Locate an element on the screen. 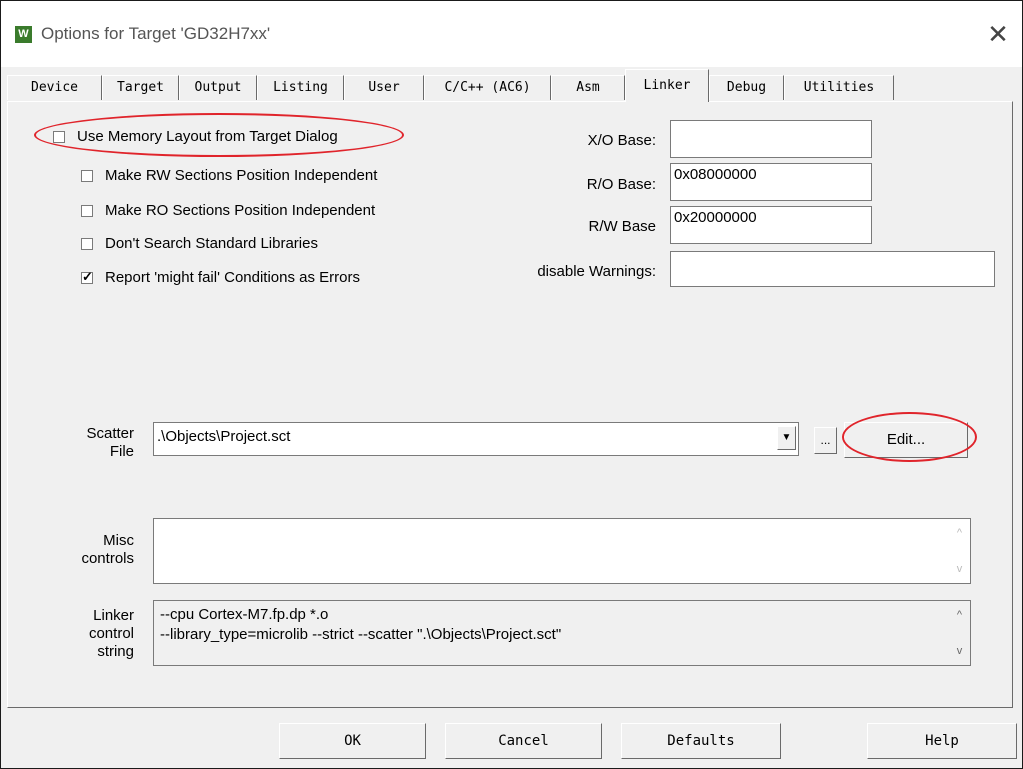 This screenshot has width=1023, height=769. close-button: ✕ is located at coordinates (998, 34).